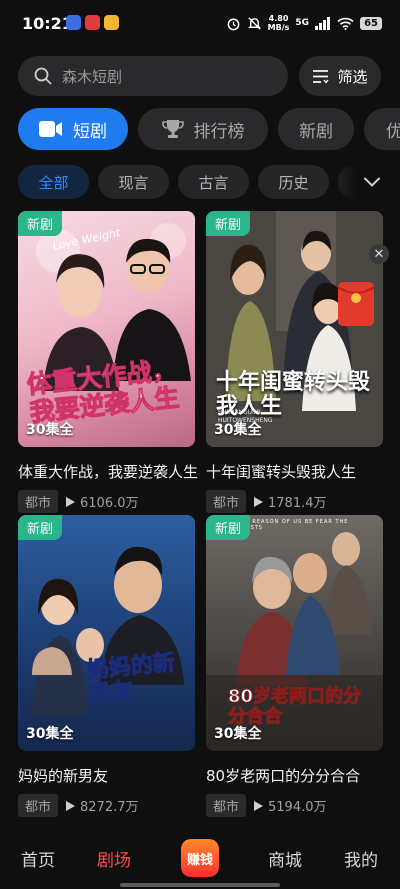 Image resolution: width=400 pixels, height=889 pixels. What do you see at coordinates (50, 129) in the screenshot?
I see `video-camera-icon` at bounding box center [50, 129].